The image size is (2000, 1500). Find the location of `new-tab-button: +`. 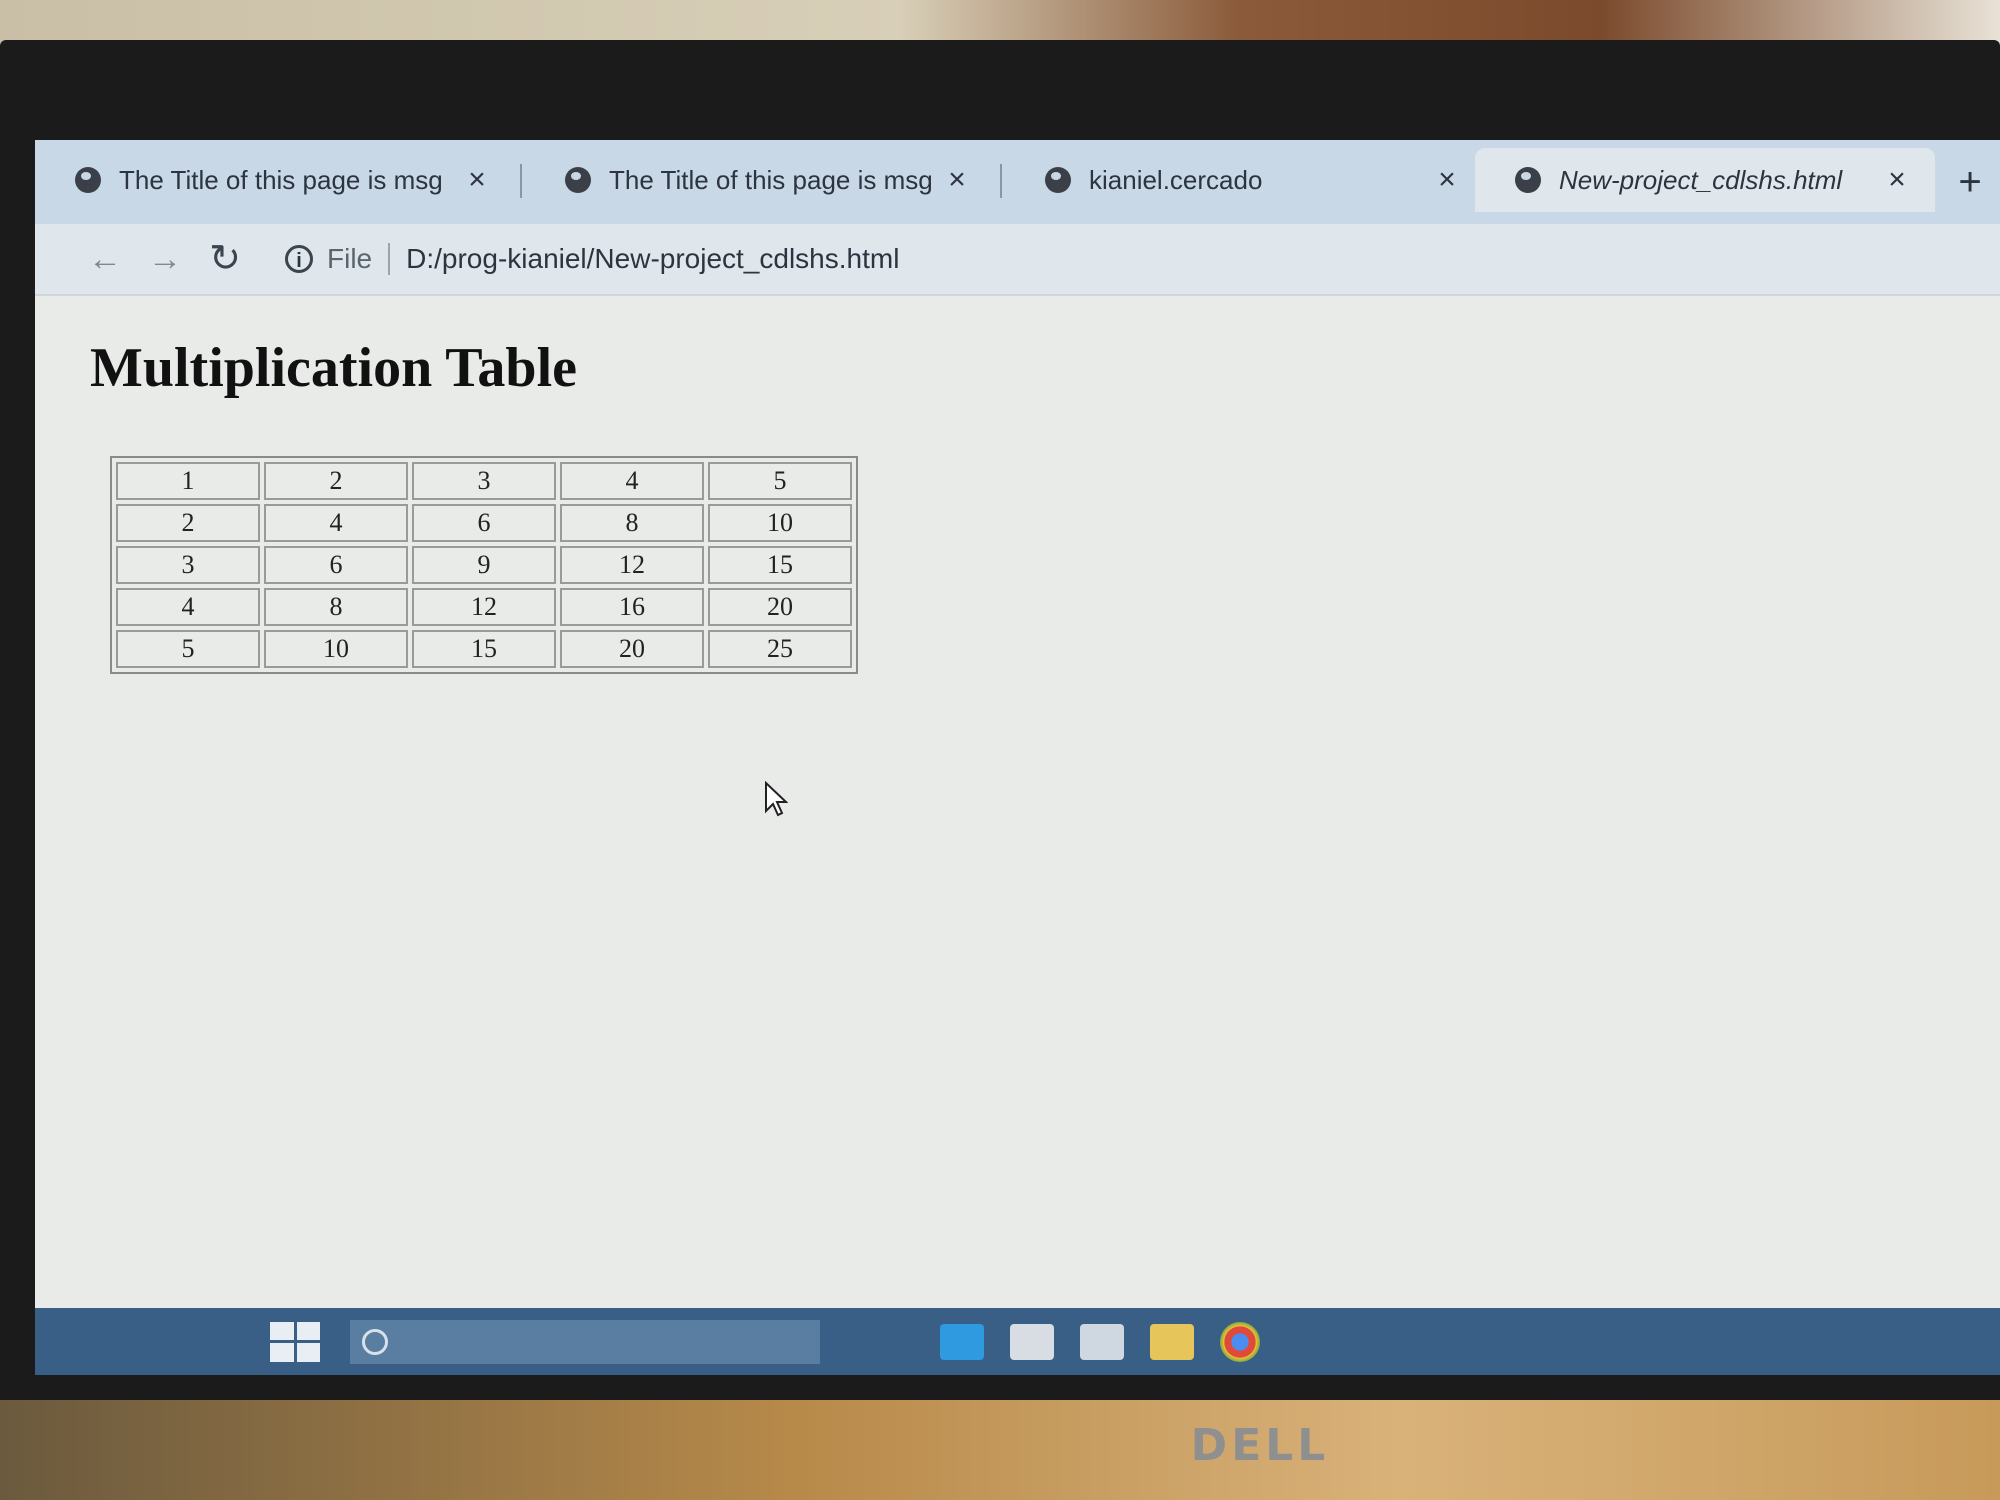

new-tab-button: + is located at coordinates (1970, 182).